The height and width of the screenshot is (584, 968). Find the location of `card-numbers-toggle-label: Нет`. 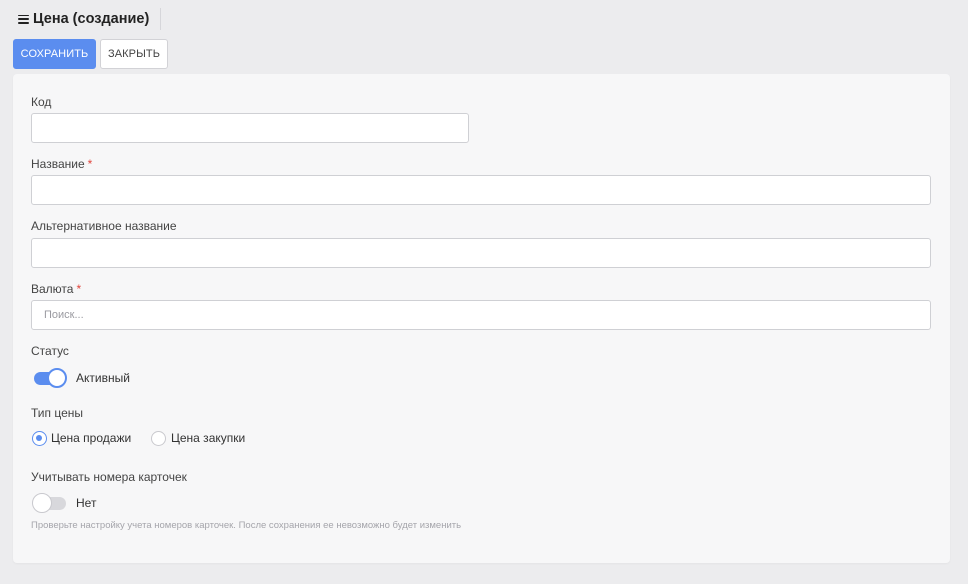

card-numbers-toggle-label: Нет is located at coordinates (86, 503).